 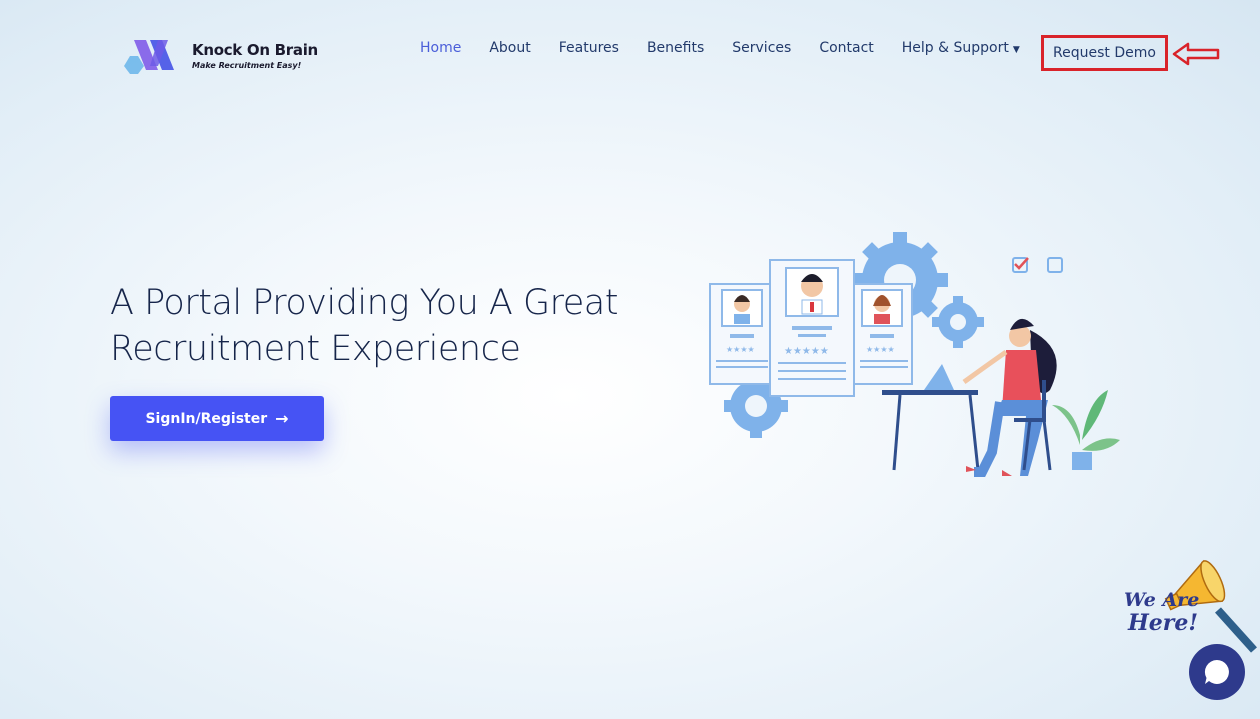 What do you see at coordinates (440, 48) in the screenshot?
I see `nav-home: Home` at bounding box center [440, 48].